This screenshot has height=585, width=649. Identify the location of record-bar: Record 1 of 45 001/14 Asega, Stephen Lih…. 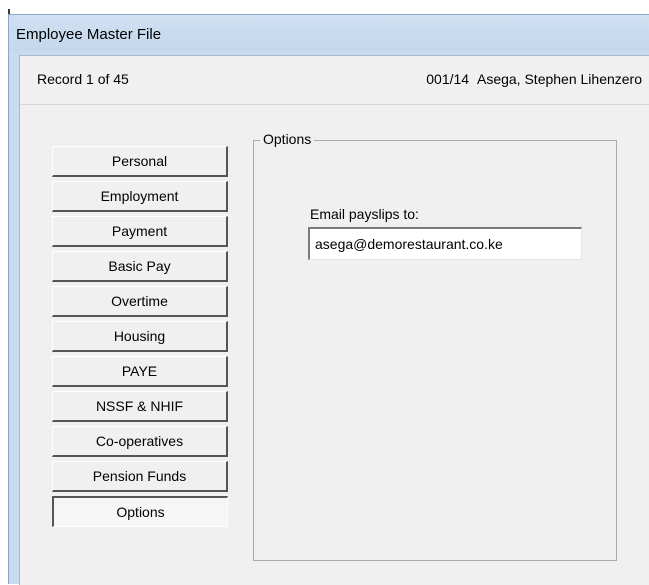
(334, 80).